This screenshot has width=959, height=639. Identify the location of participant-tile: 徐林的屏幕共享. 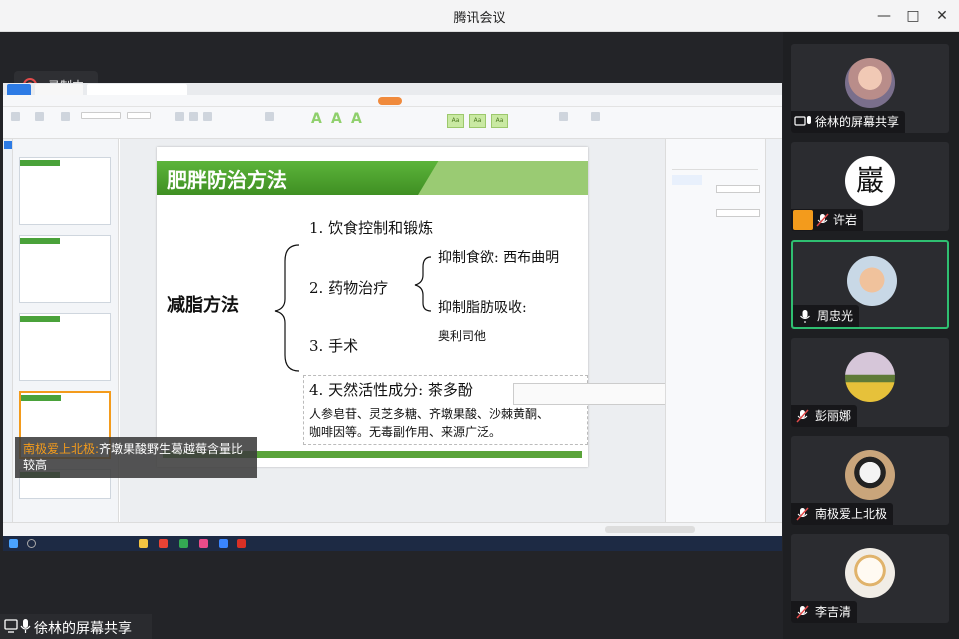
(870, 88).